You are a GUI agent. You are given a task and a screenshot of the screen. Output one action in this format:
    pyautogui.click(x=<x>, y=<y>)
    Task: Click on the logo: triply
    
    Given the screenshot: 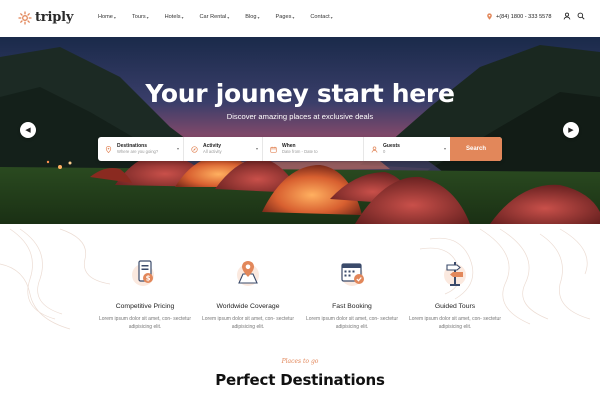 What is the action you would take?
    pyautogui.click(x=45, y=17)
    